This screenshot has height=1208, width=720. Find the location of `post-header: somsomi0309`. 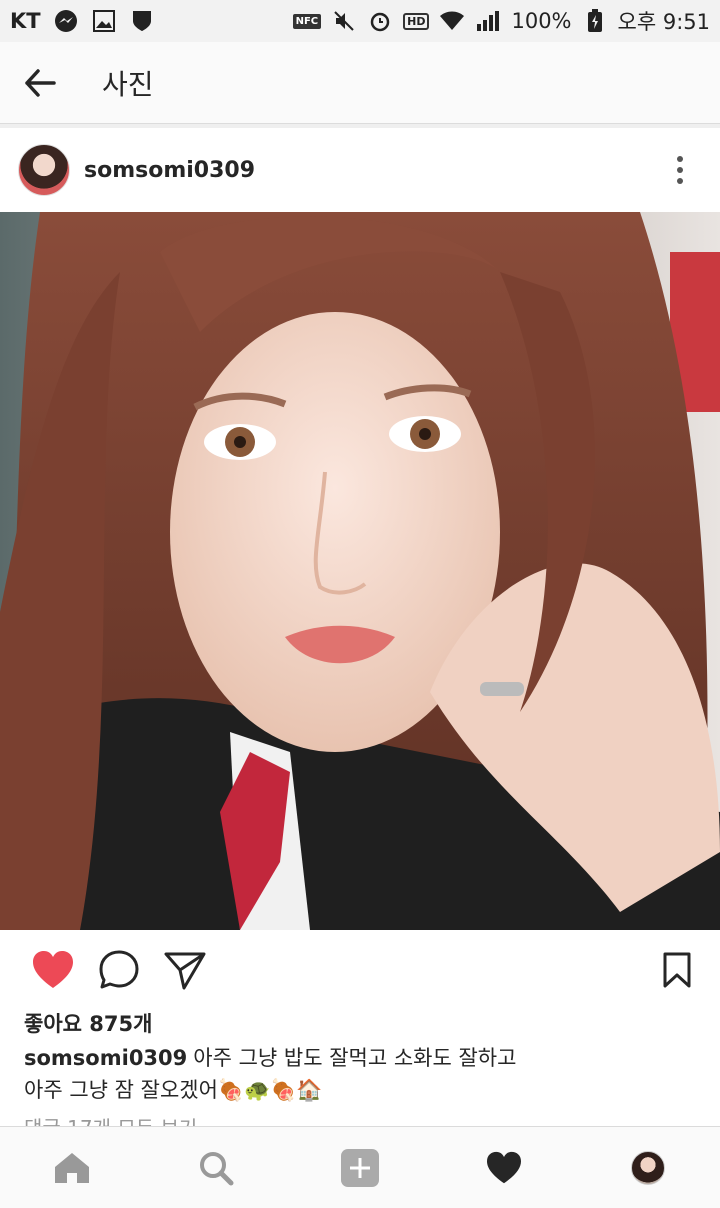

post-header: somsomi0309 is located at coordinates (360, 168).